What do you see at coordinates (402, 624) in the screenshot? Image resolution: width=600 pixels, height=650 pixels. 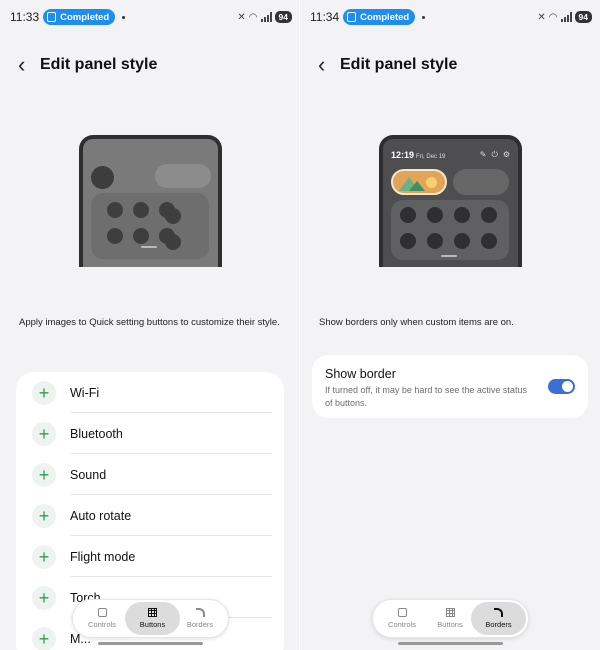 I see `tab-label: Controls` at bounding box center [402, 624].